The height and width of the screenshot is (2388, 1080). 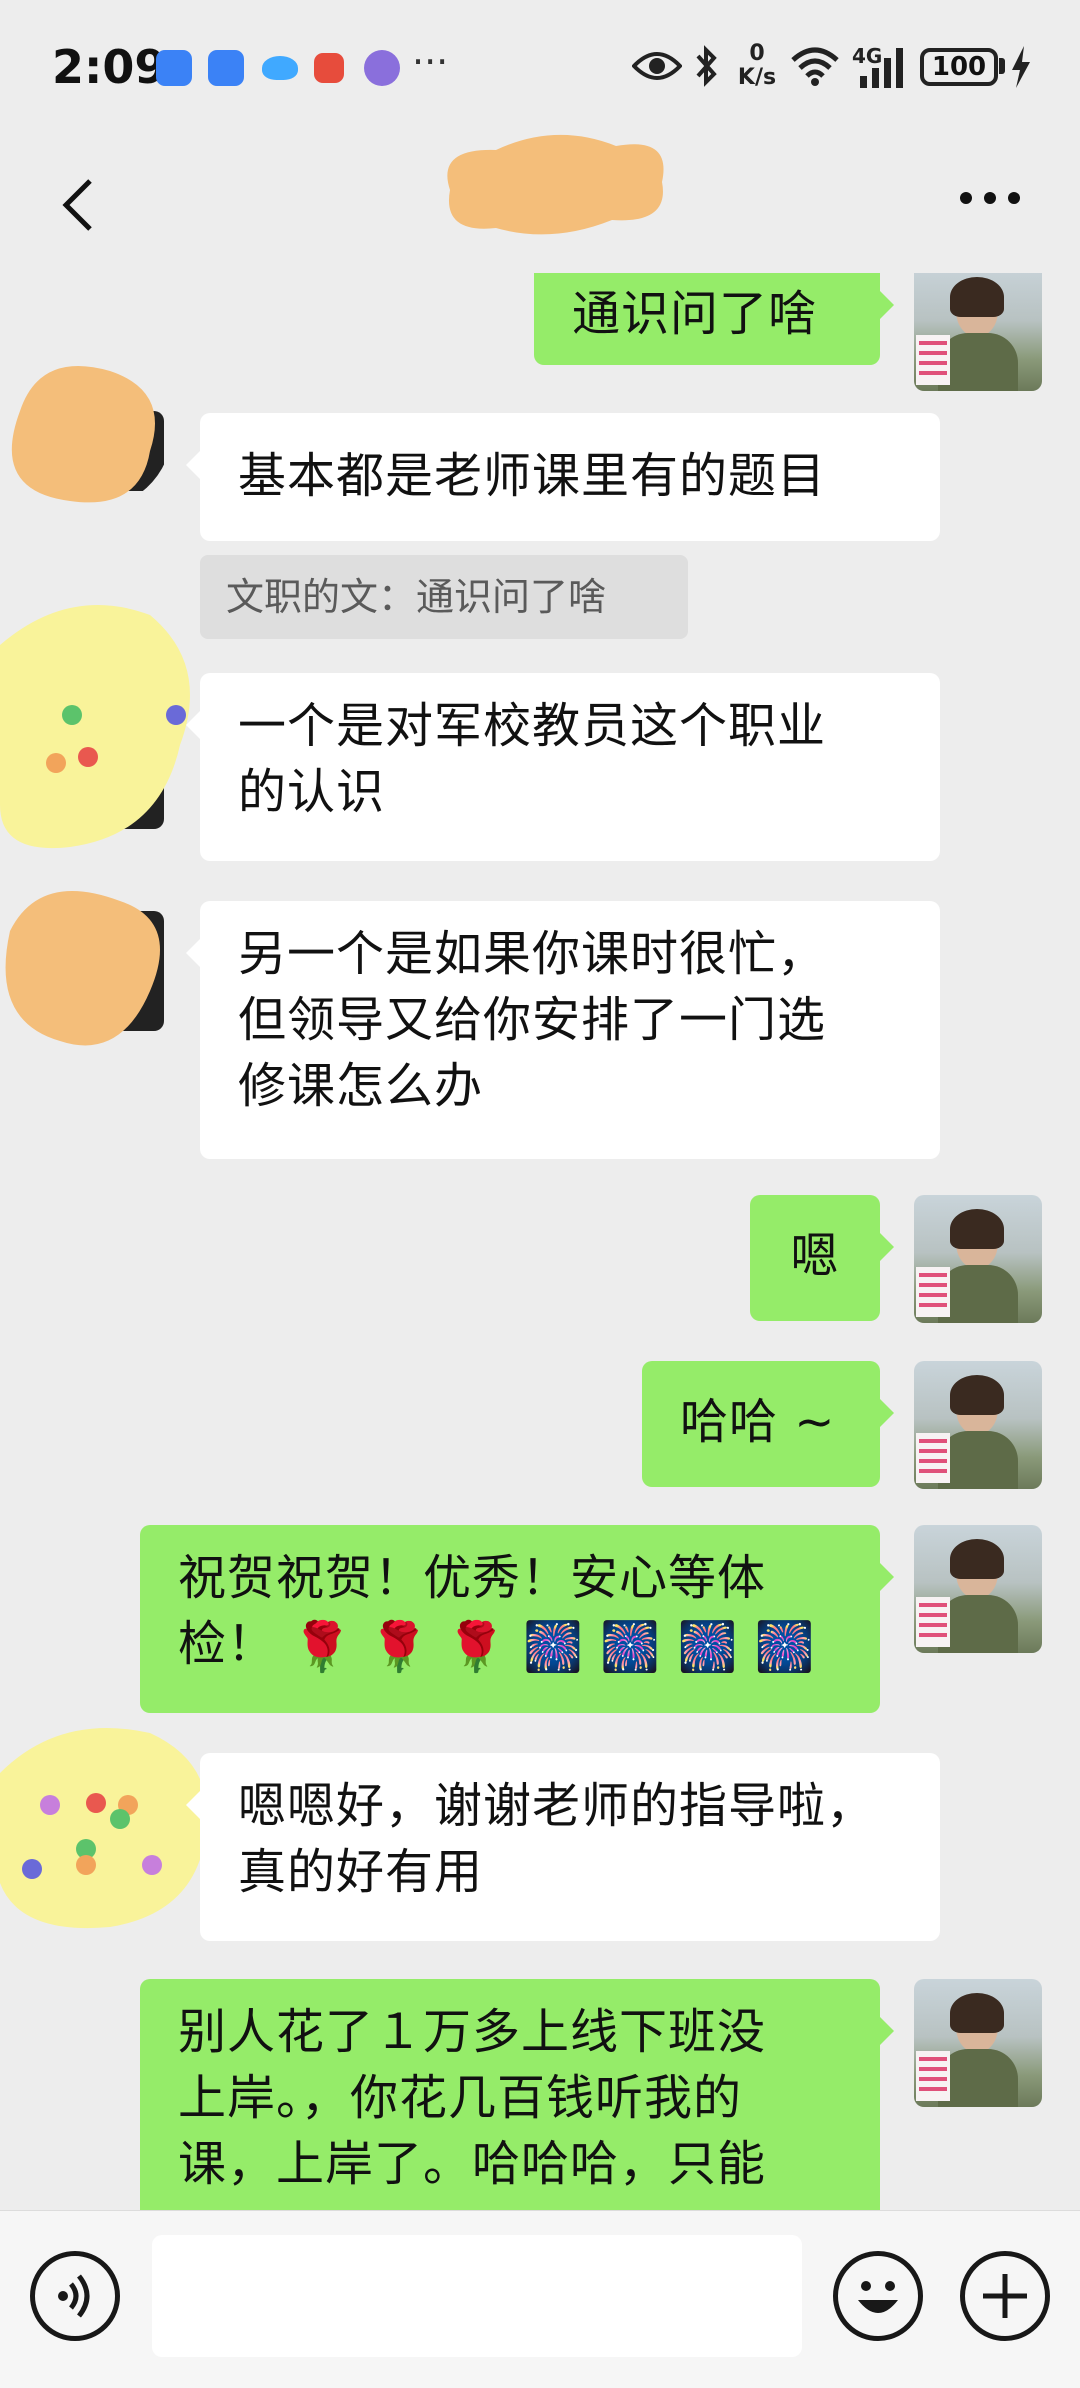 What do you see at coordinates (517, 1619) in the screenshot?
I see `outgoing-message: 祝贺祝贺！优秀！安心等体 检！ 🌹 🌹 🌹 🎆 🎆 🎆 🎆` at bounding box center [517, 1619].